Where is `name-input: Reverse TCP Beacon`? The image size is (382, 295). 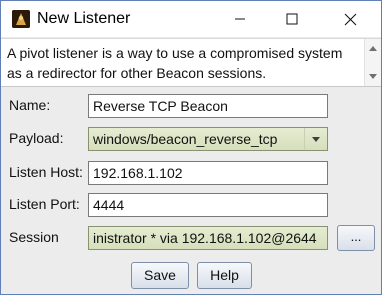
name-input: Reverse TCP Beacon is located at coordinates (208, 106).